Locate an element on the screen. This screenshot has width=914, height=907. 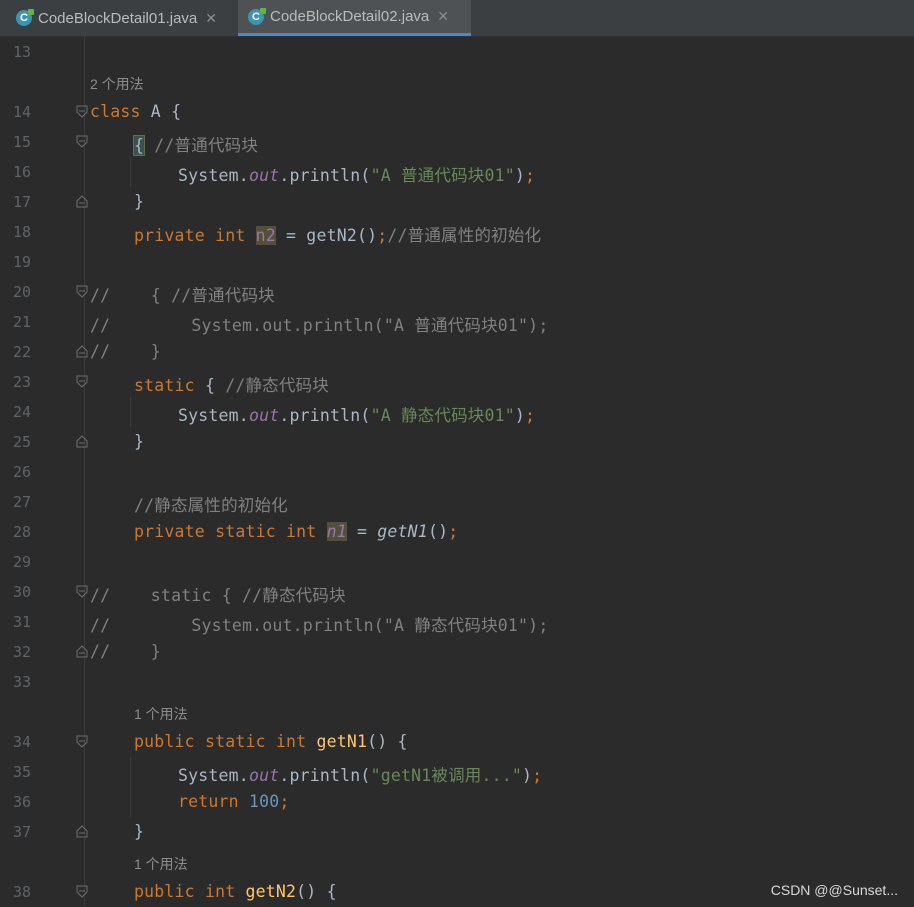
code-line: 32 // } is located at coordinates (457, 652).